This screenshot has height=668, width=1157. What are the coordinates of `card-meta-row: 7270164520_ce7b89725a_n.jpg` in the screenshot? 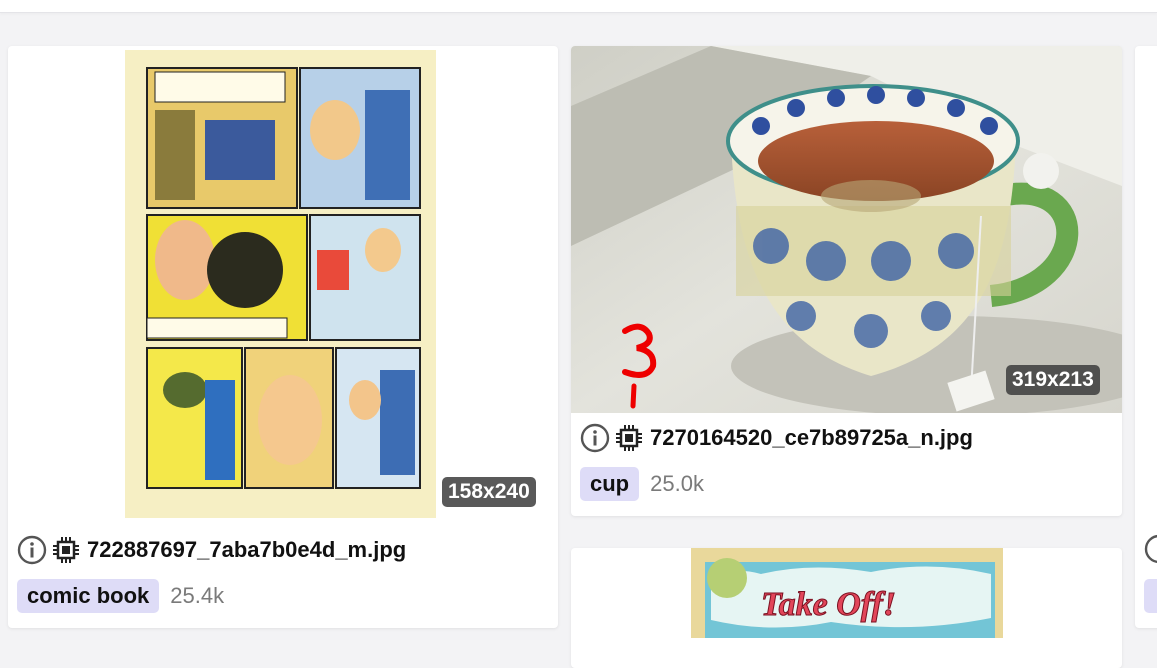 It's located at (776, 438).